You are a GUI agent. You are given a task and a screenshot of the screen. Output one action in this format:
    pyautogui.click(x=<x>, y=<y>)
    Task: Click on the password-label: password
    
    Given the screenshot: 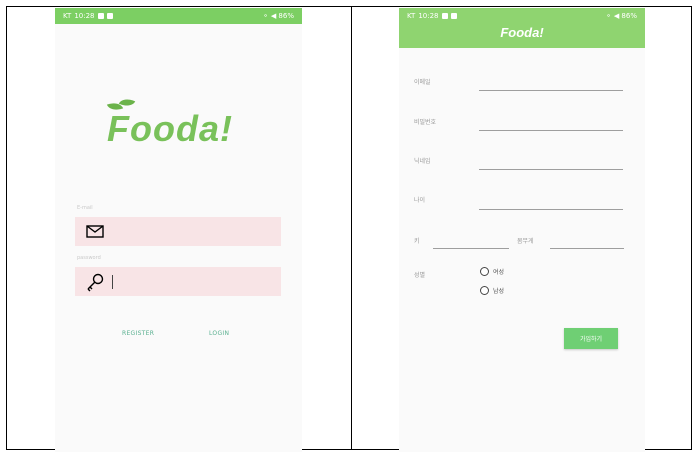 What is the action you would take?
    pyautogui.click(x=89, y=258)
    